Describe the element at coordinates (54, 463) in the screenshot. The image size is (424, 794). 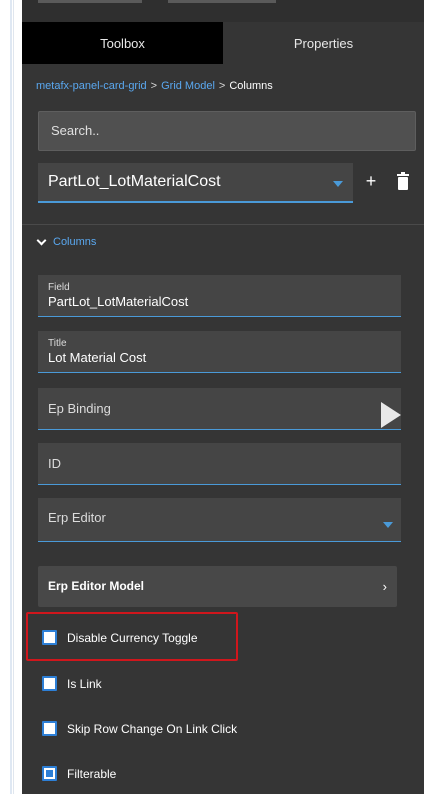
I see `id-placeholder: ID` at that location.